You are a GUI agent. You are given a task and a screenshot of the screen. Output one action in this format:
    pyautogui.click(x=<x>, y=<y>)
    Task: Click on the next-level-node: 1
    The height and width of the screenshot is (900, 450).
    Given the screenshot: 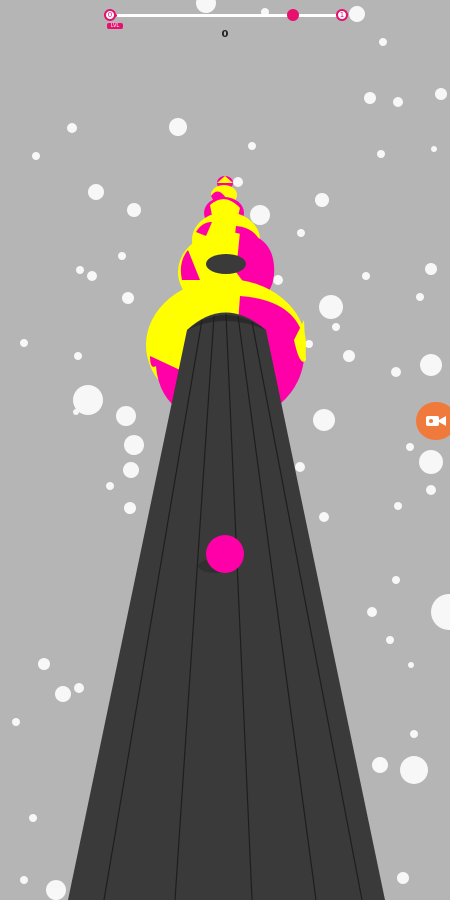 What is the action you would take?
    pyautogui.click(x=342, y=15)
    